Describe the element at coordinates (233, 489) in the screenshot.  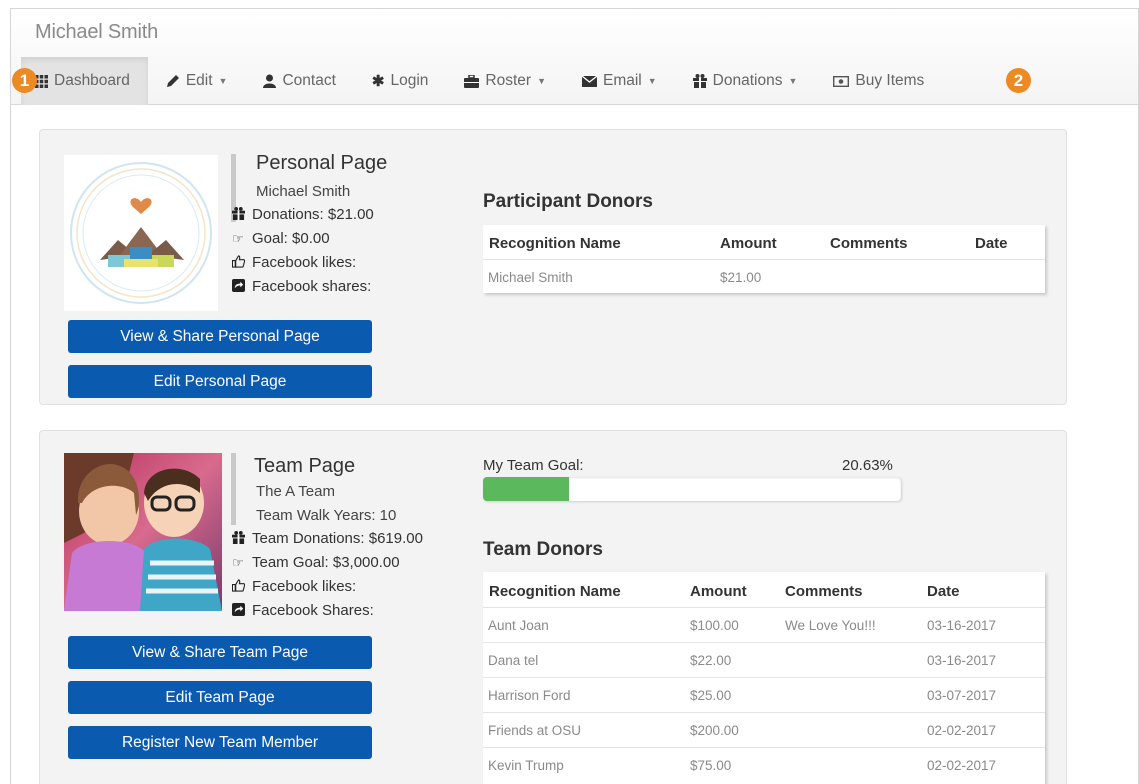
I see `divider-bar` at that location.